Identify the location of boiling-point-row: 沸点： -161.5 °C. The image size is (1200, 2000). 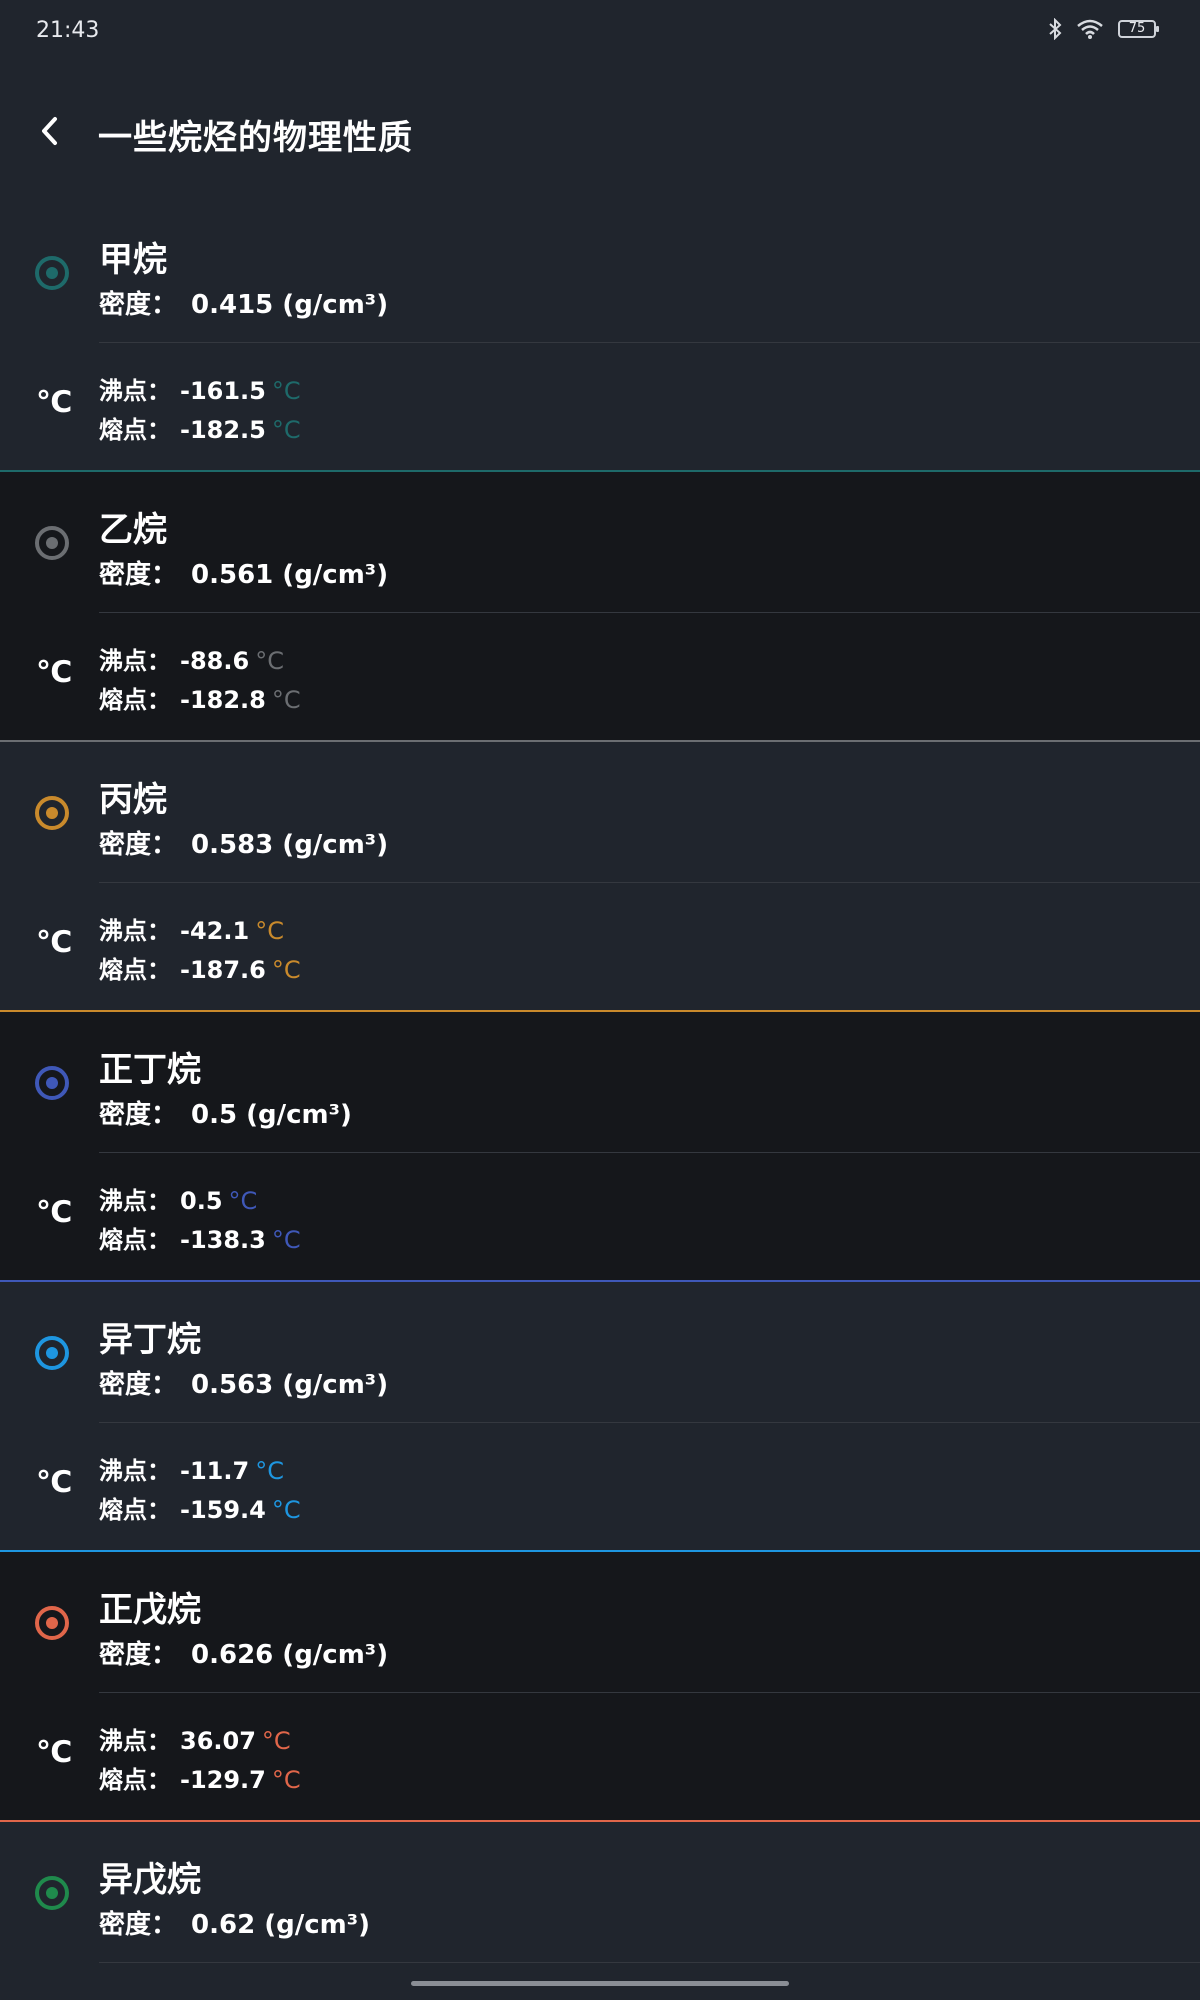
(200, 388).